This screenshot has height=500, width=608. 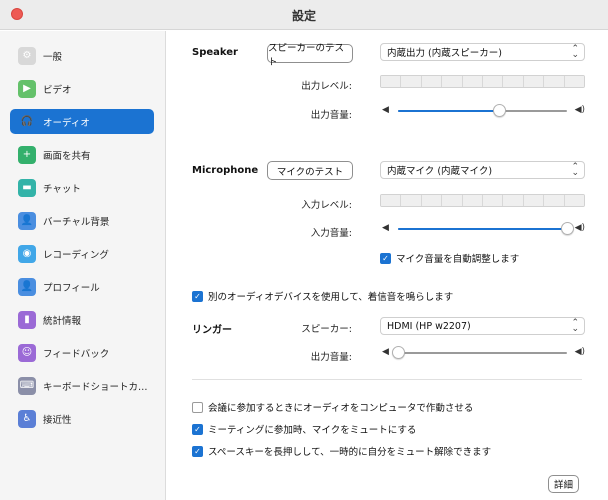 I want to click on title-bar: 設定, so click(x=304, y=15).